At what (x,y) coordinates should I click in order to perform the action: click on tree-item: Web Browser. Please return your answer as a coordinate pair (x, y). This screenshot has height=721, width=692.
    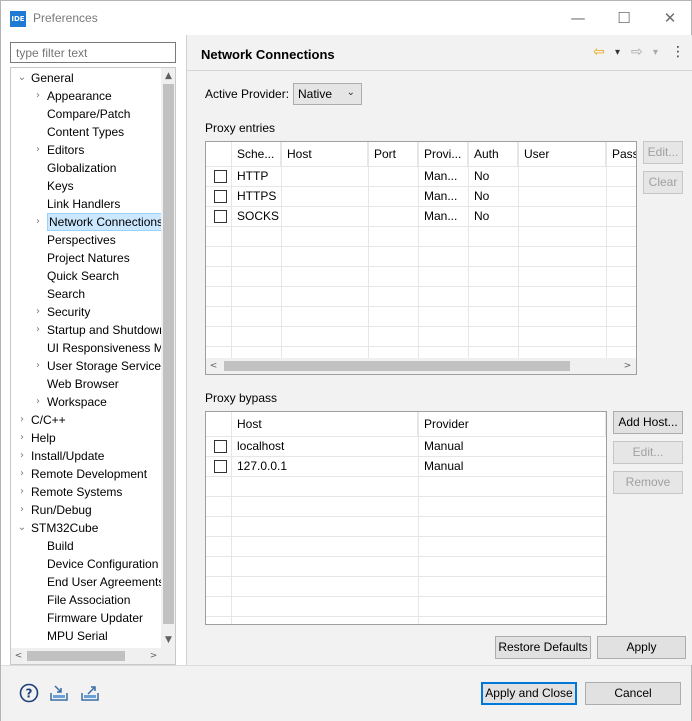
    Looking at the image, I should click on (86, 384).